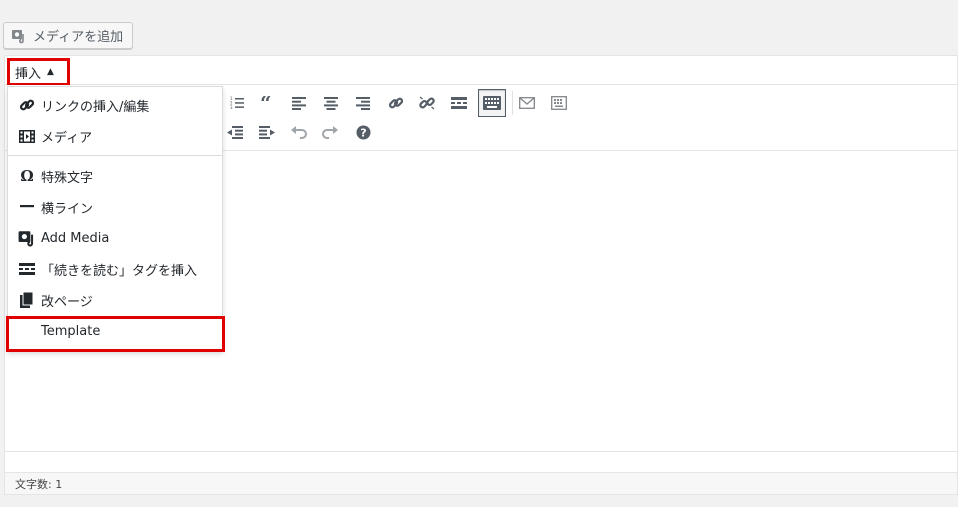 This screenshot has height=507, width=958. Describe the element at coordinates (27, 176) in the screenshot. I see `omega-icon: Ω` at that location.